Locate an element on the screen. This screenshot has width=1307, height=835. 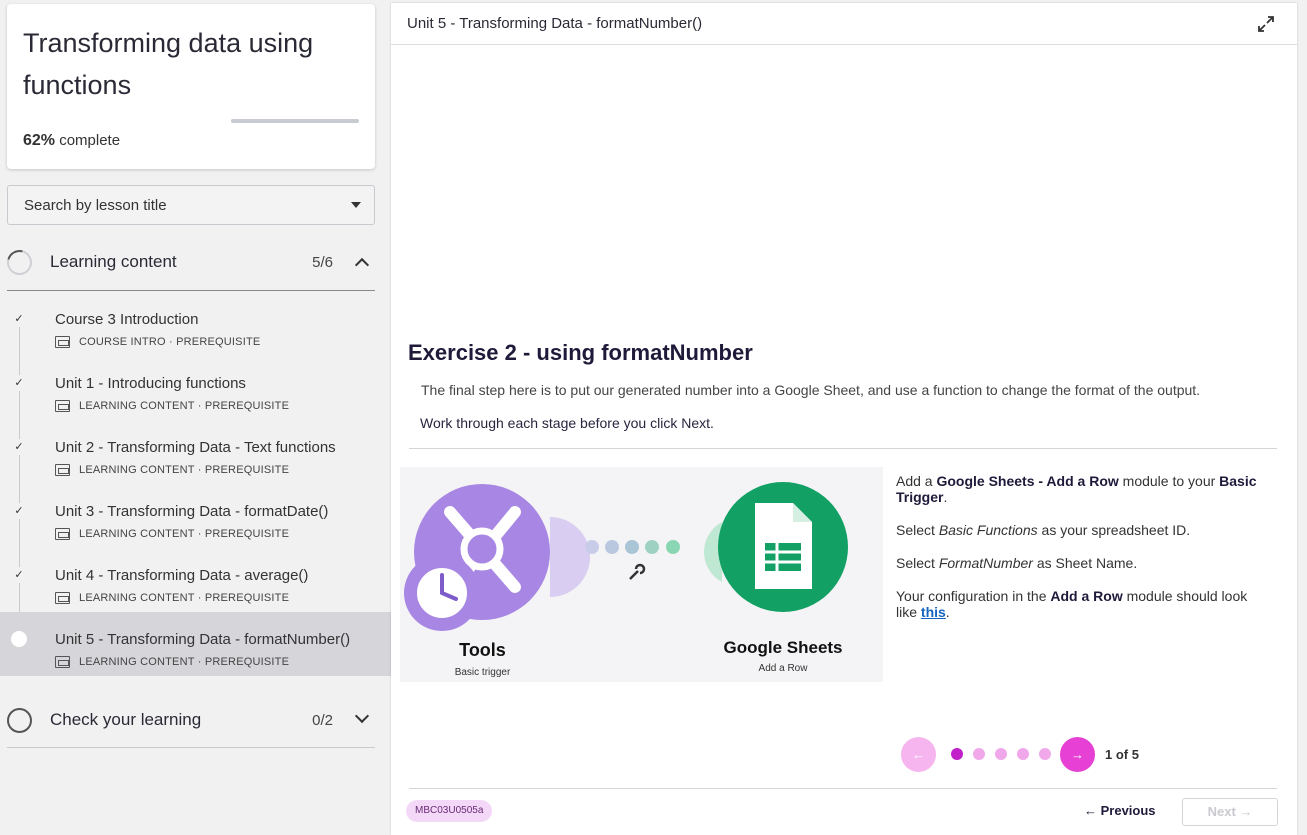
chevron-down-icon is located at coordinates (362, 716).